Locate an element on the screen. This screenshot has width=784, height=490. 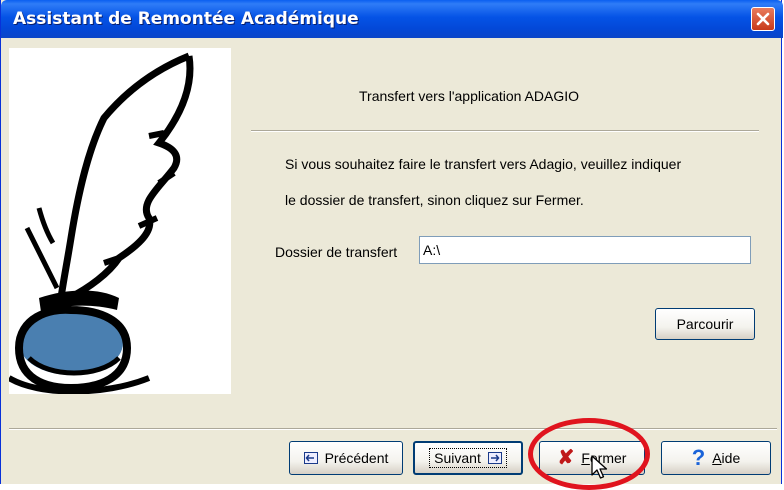
mouse-cursor-icon is located at coordinates (599, 467).